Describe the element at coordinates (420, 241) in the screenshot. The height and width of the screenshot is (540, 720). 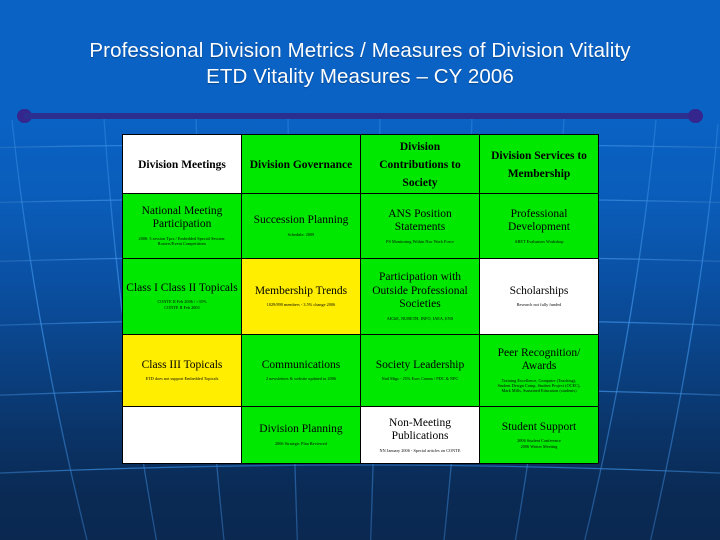
I see `metric-detail: PS Monitoring Within Nuc Work Force` at that location.